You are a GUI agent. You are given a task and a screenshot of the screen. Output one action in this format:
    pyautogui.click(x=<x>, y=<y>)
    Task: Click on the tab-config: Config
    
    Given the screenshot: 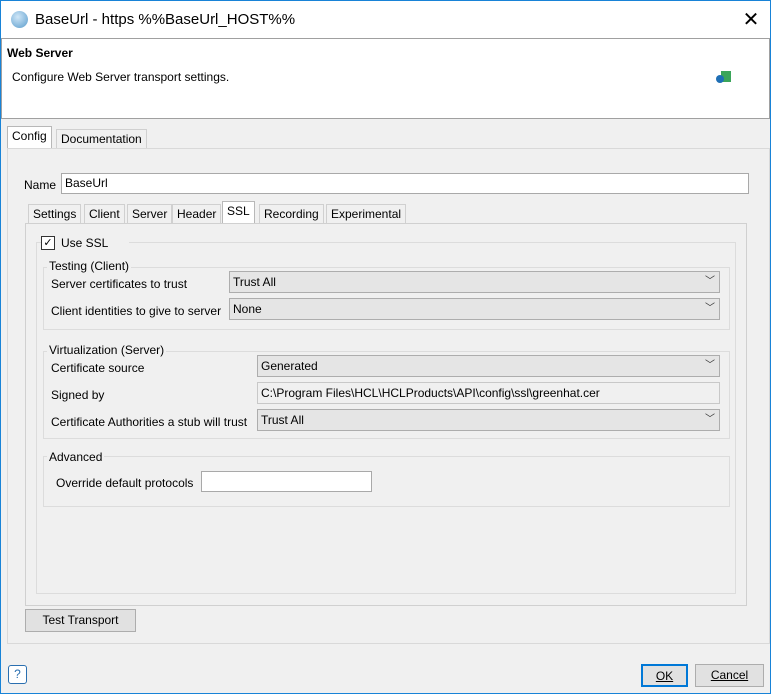 What is the action you would take?
    pyautogui.click(x=29, y=137)
    